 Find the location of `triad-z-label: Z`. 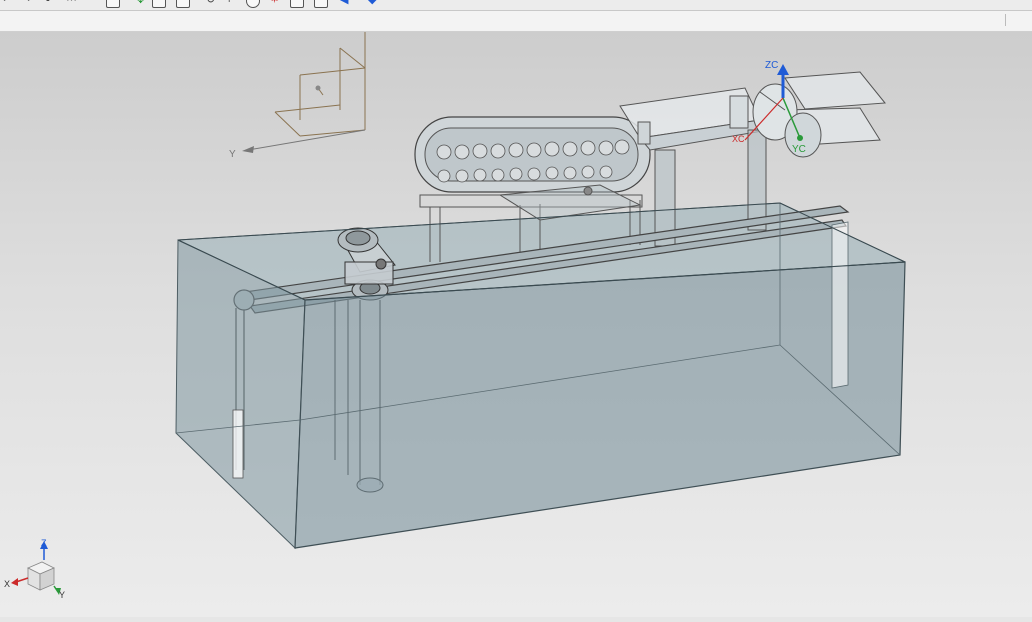

triad-z-label: Z is located at coordinates (44, 543).